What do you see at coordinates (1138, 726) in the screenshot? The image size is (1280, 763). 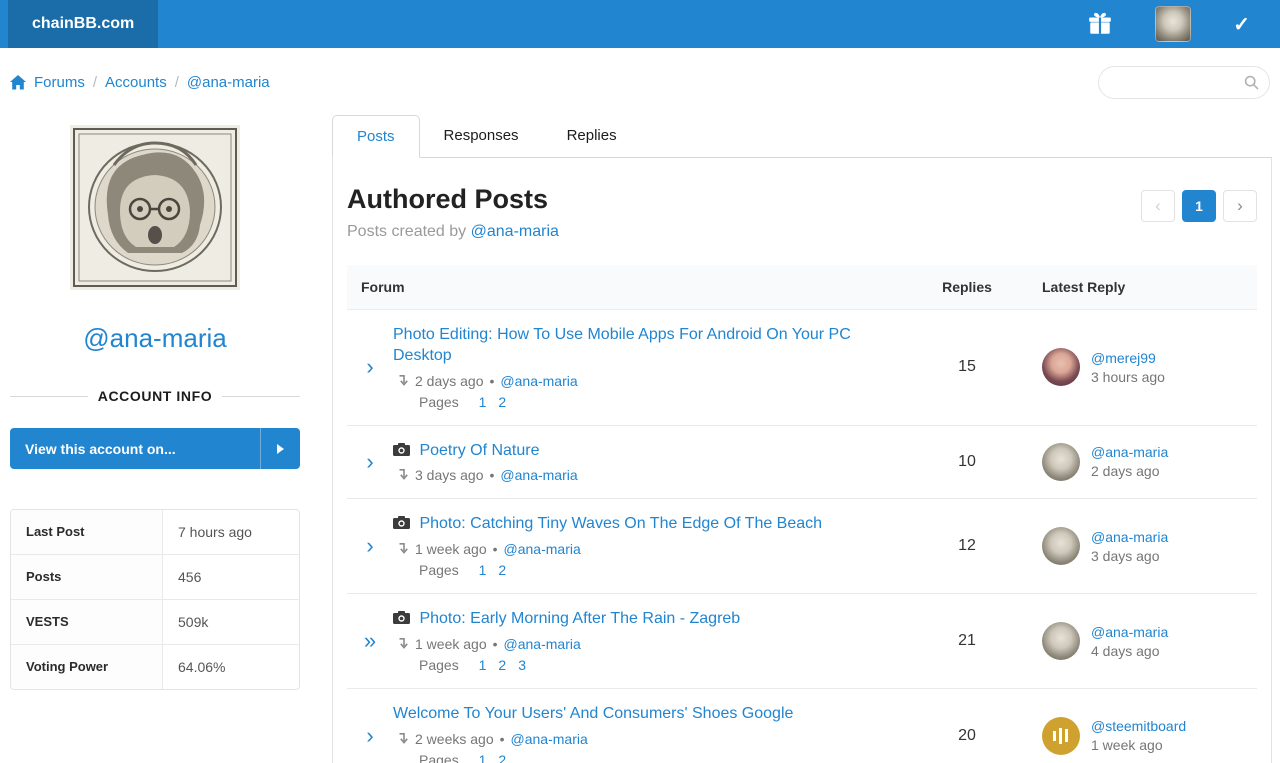 I see `latest-reply-user-link: @steemitboard` at bounding box center [1138, 726].